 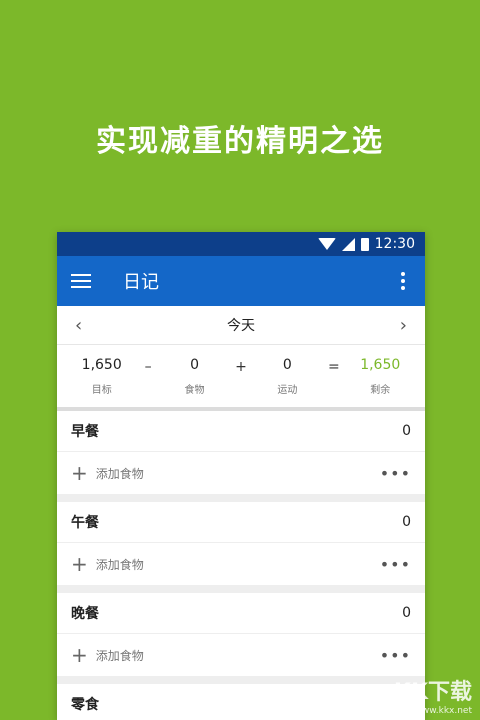 I want to click on battery-icon, so click(x=364, y=244).